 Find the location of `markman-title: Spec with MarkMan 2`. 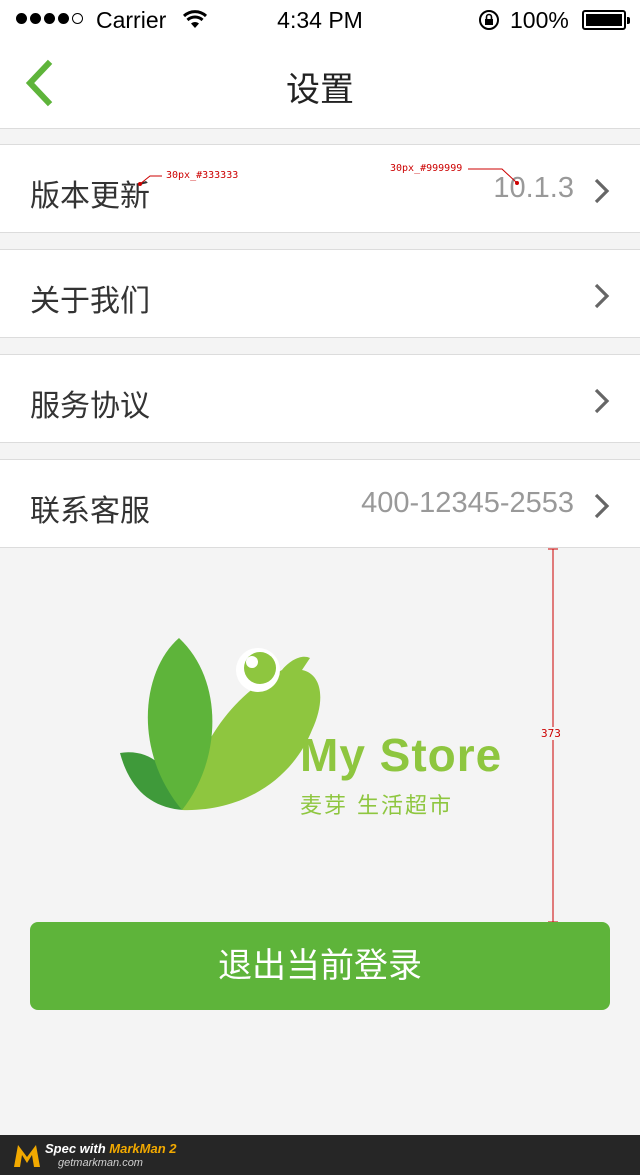

markman-title: Spec with MarkMan 2 is located at coordinates (111, 1148).